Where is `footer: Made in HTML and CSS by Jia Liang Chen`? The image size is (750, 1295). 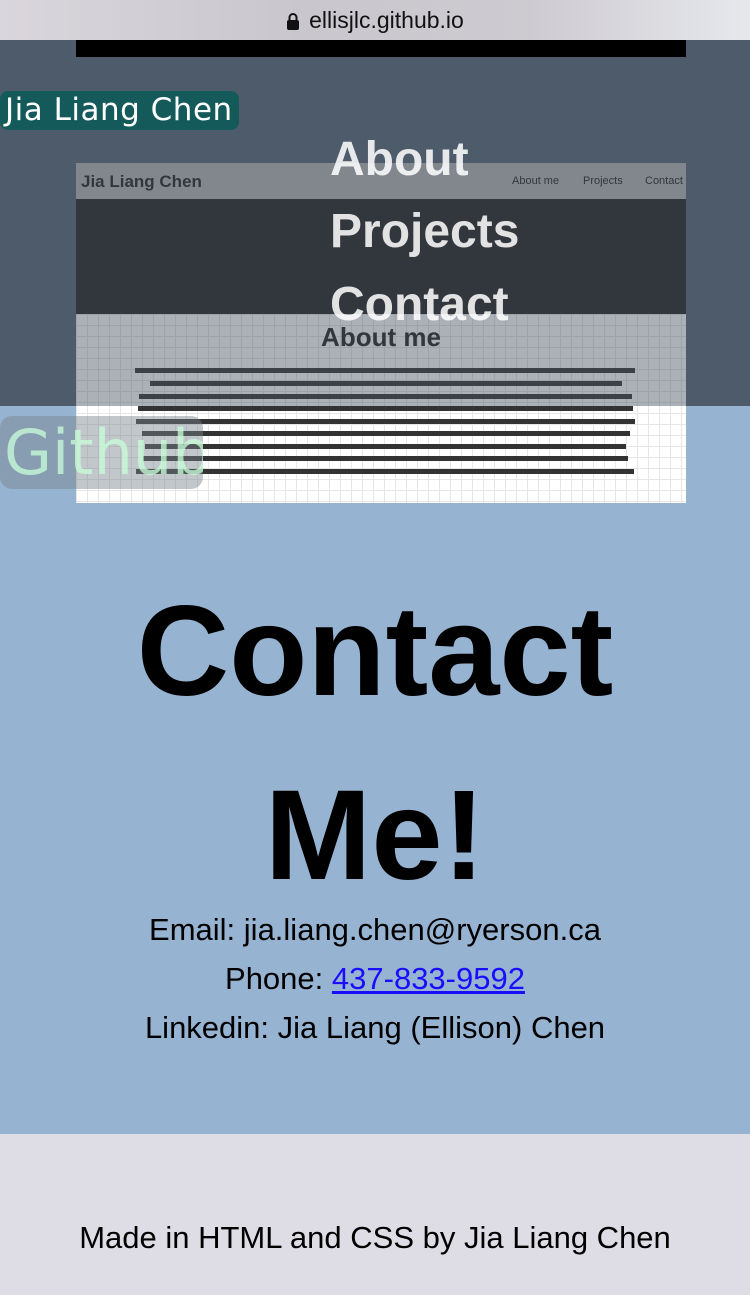 footer: Made in HTML and CSS by Jia Liang Chen is located at coordinates (375, 1214).